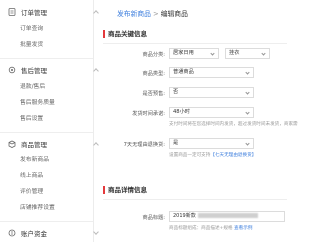 Image resolution: width=320 pixels, height=242 pixels. Describe the element at coordinates (53, 70) in the screenshot. I see `sidebar-group-after-sales: 售后管理` at that location.